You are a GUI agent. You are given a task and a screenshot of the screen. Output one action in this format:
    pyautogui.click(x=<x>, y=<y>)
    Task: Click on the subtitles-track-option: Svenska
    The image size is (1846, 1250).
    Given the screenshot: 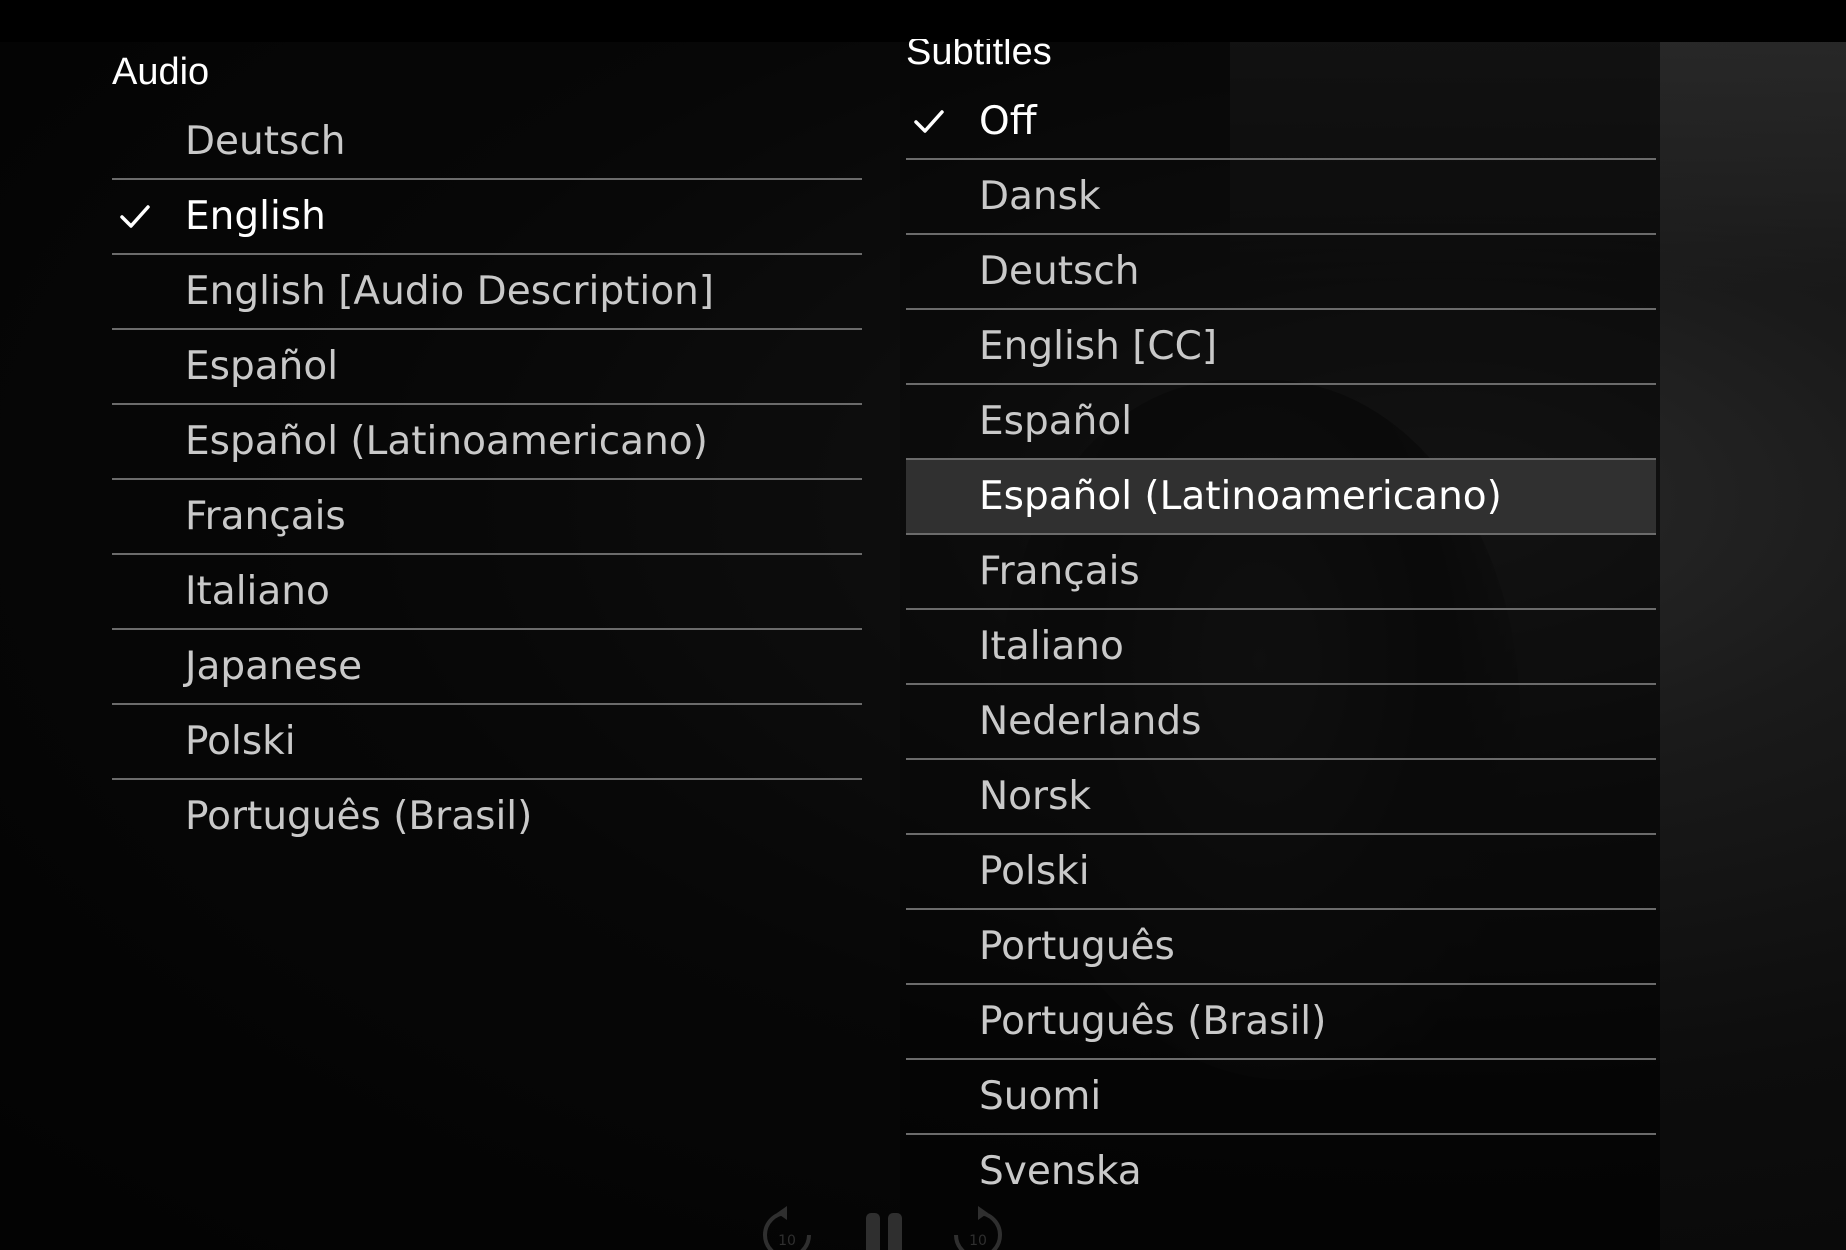 What is the action you would take?
    pyautogui.click(x=1281, y=1171)
    